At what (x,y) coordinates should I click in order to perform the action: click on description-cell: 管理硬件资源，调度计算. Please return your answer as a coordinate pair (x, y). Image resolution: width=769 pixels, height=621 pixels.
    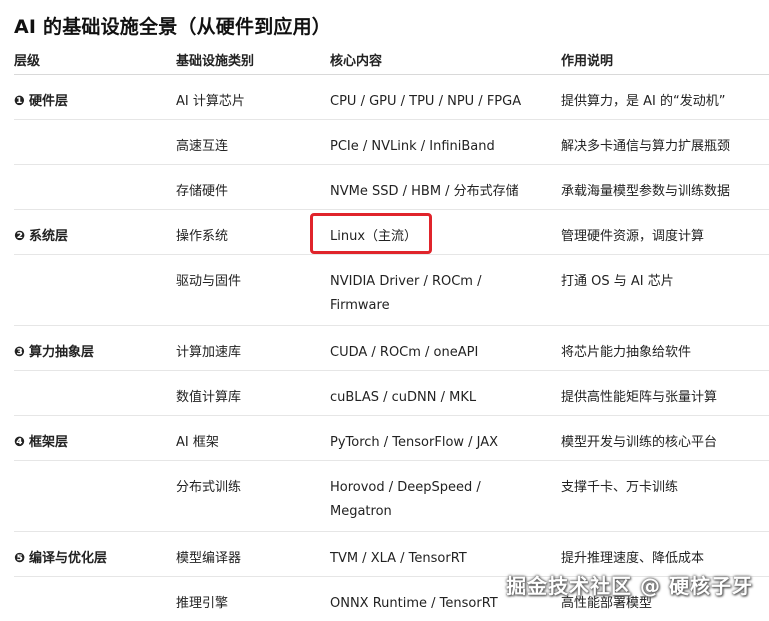
    Looking at the image, I should click on (633, 236).